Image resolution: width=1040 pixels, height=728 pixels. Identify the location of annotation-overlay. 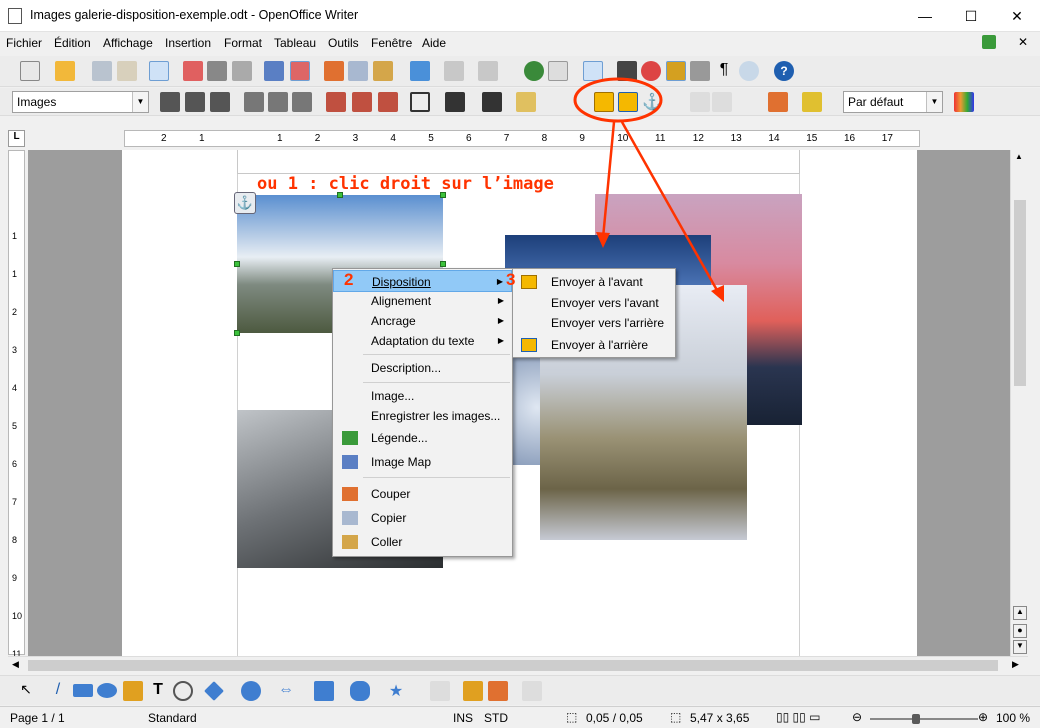
(648, 189).